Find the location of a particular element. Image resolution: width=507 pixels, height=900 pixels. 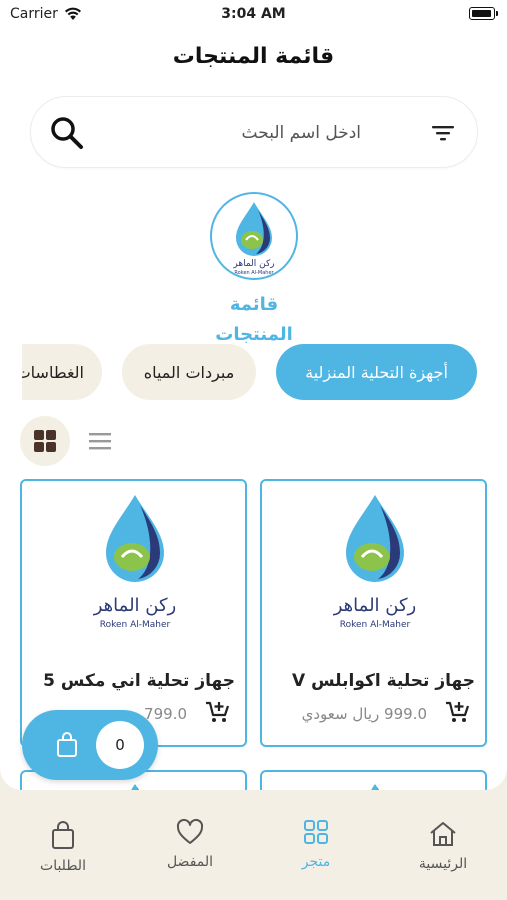

product-price: 999.0 ريال سعودي is located at coordinates (364, 714).